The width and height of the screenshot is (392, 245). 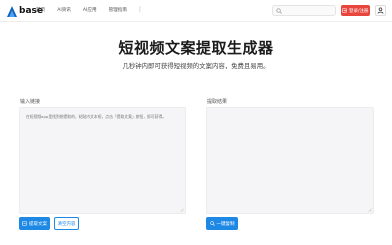 I want to click on login-icon, so click(x=345, y=10).